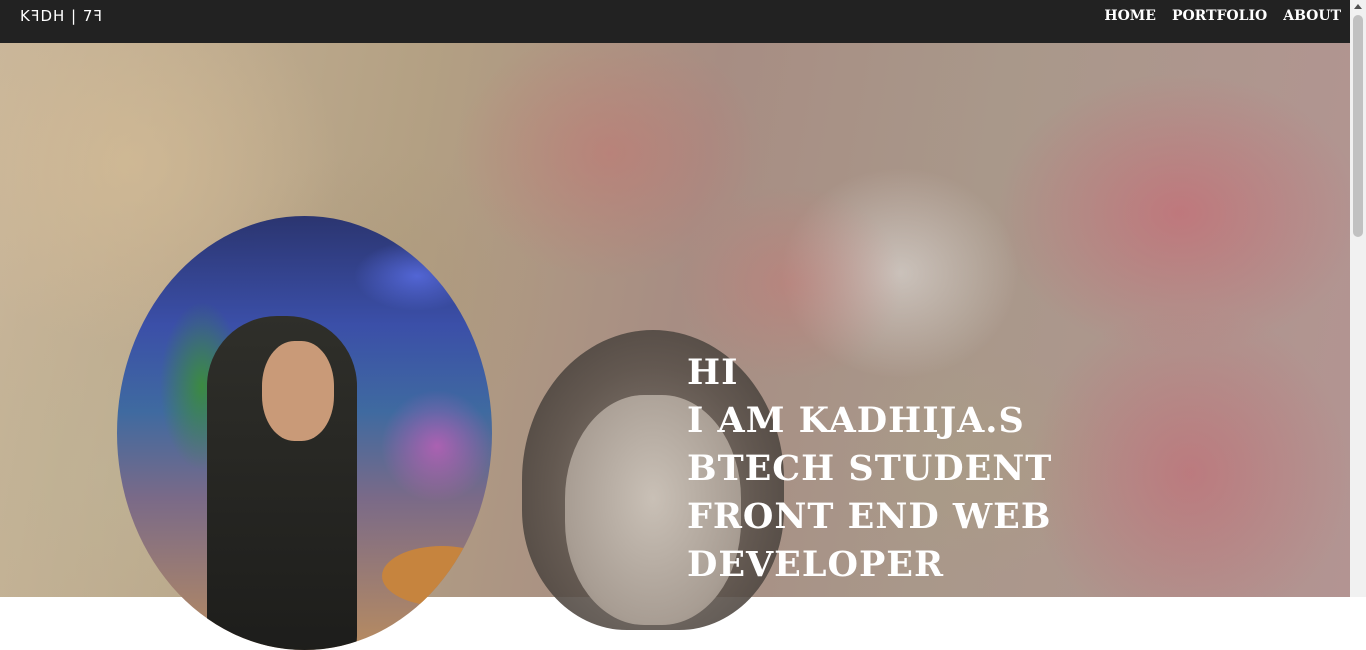  What do you see at coordinates (816, 564) in the screenshot?
I see `hero-role-line-3: DEVELOPER` at bounding box center [816, 564].